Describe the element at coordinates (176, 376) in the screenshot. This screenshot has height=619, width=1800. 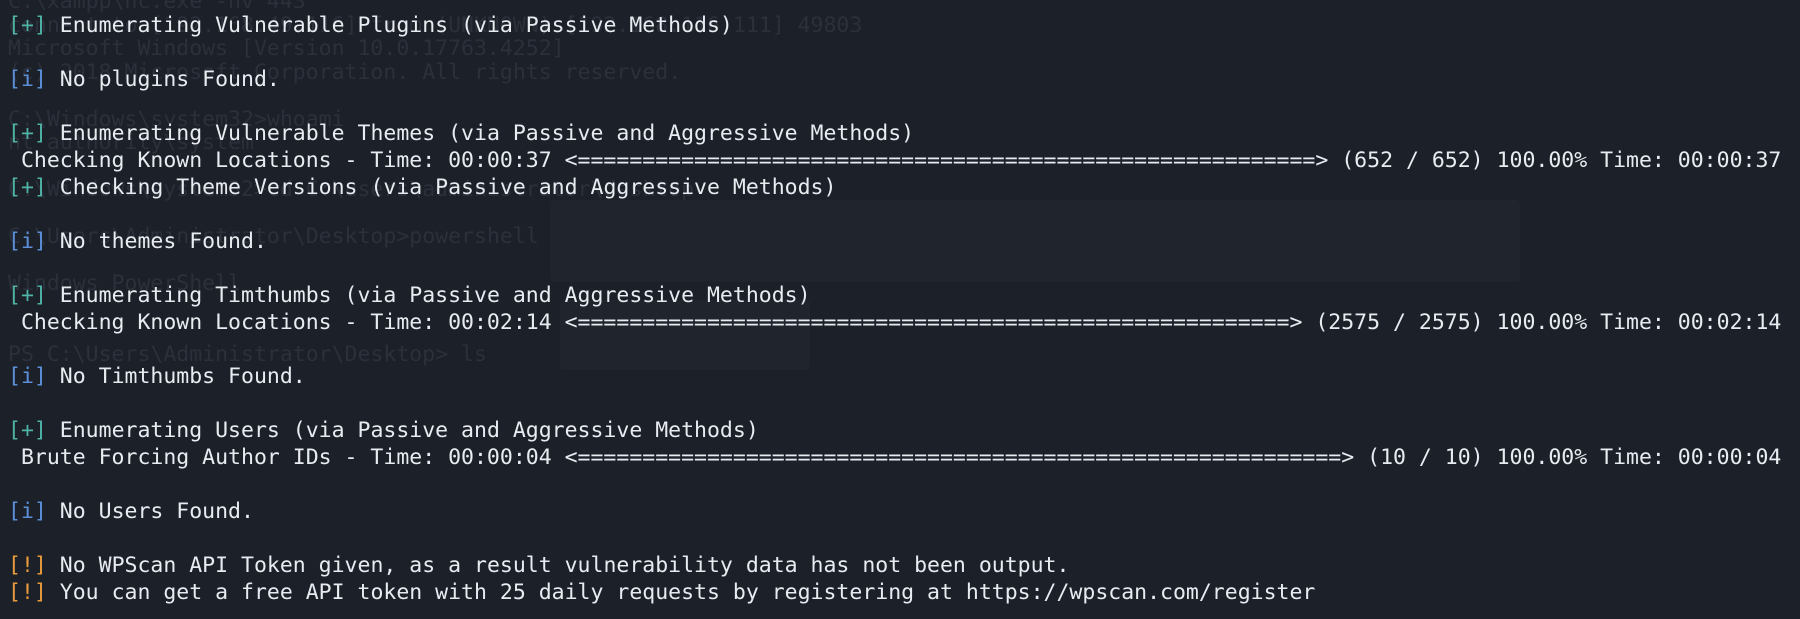
I see `line-text: No Timthumbs Found.` at that location.